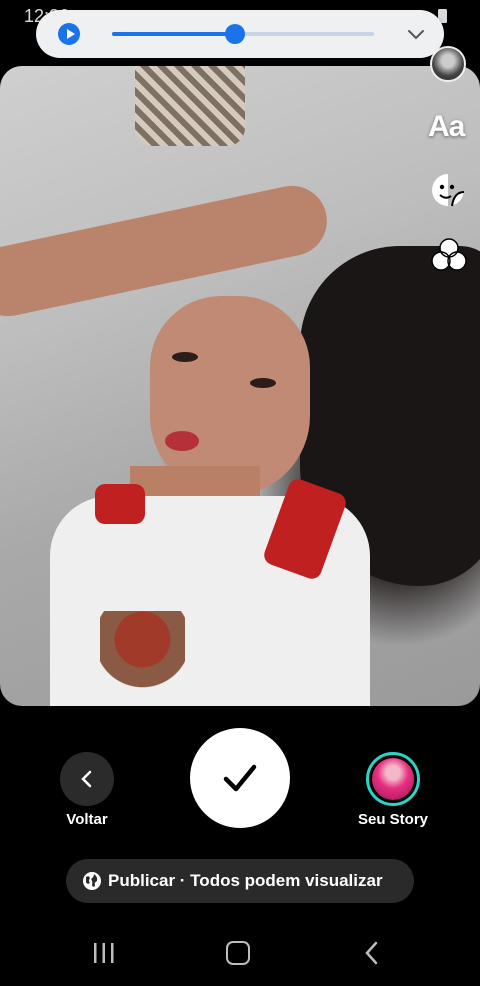 The width and height of the screenshot is (480, 986). I want to click on effects-icon, so click(449, 255).